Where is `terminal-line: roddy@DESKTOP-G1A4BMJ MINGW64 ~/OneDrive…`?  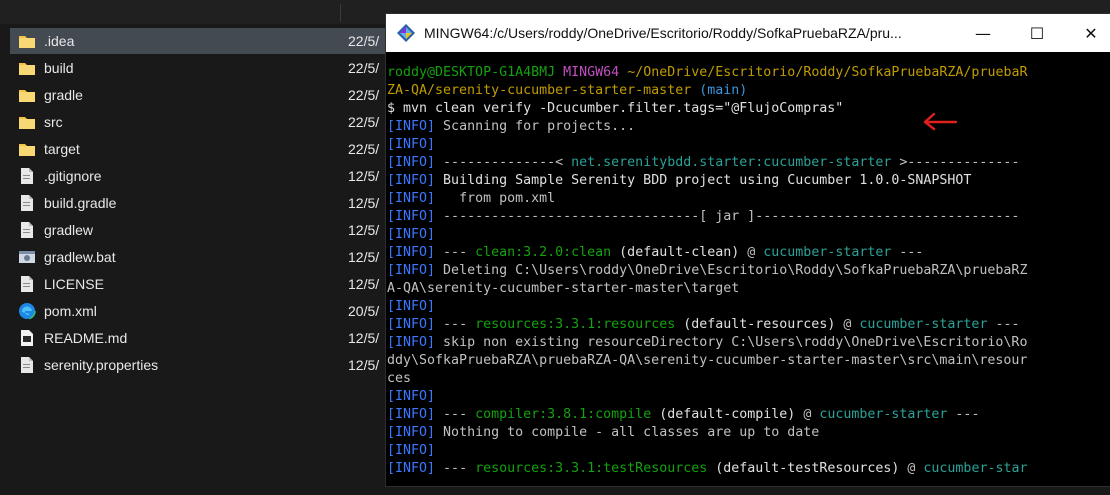 terminal-line: roddy@DESKTOP-G1A4BMJ MINGW64 ~/OneDrive… is located at coordinates (748, 73).